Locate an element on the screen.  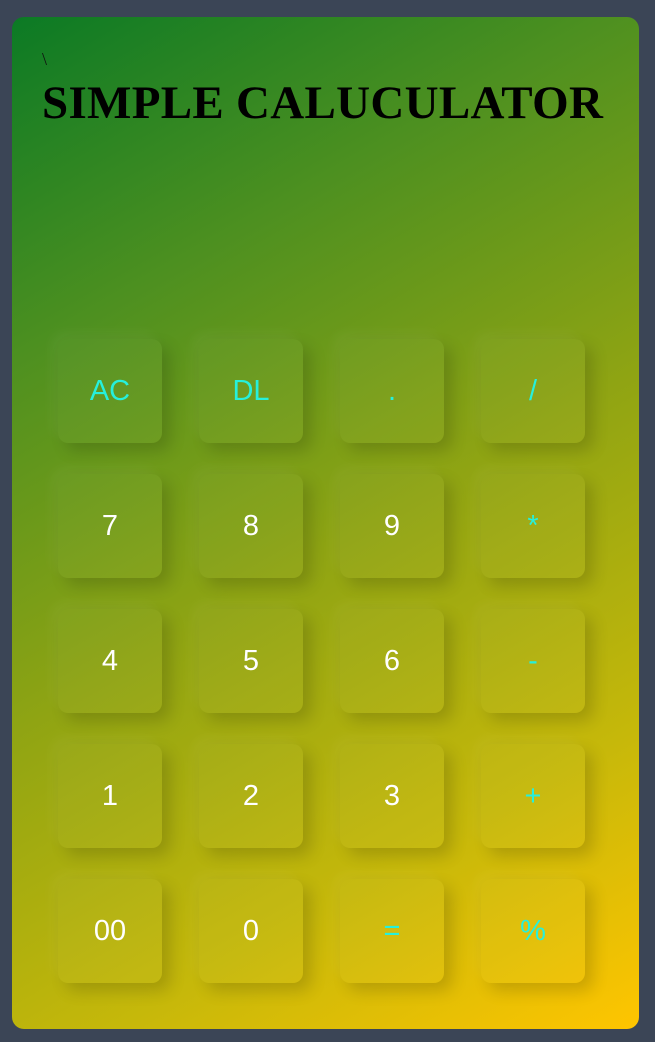
multiply-button: * is located at coordinates (533, 526).